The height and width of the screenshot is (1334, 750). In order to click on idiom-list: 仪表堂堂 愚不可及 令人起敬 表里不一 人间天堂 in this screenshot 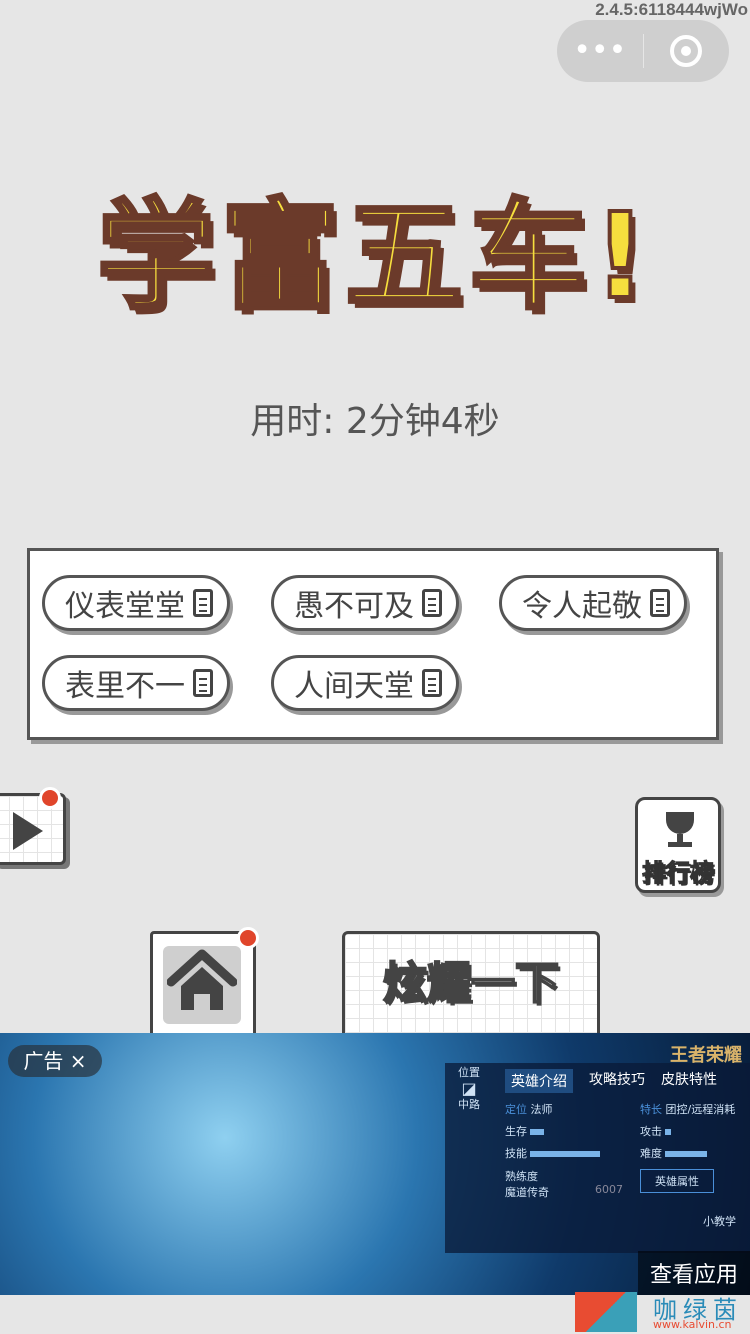, I will do `click(373, 644)`.